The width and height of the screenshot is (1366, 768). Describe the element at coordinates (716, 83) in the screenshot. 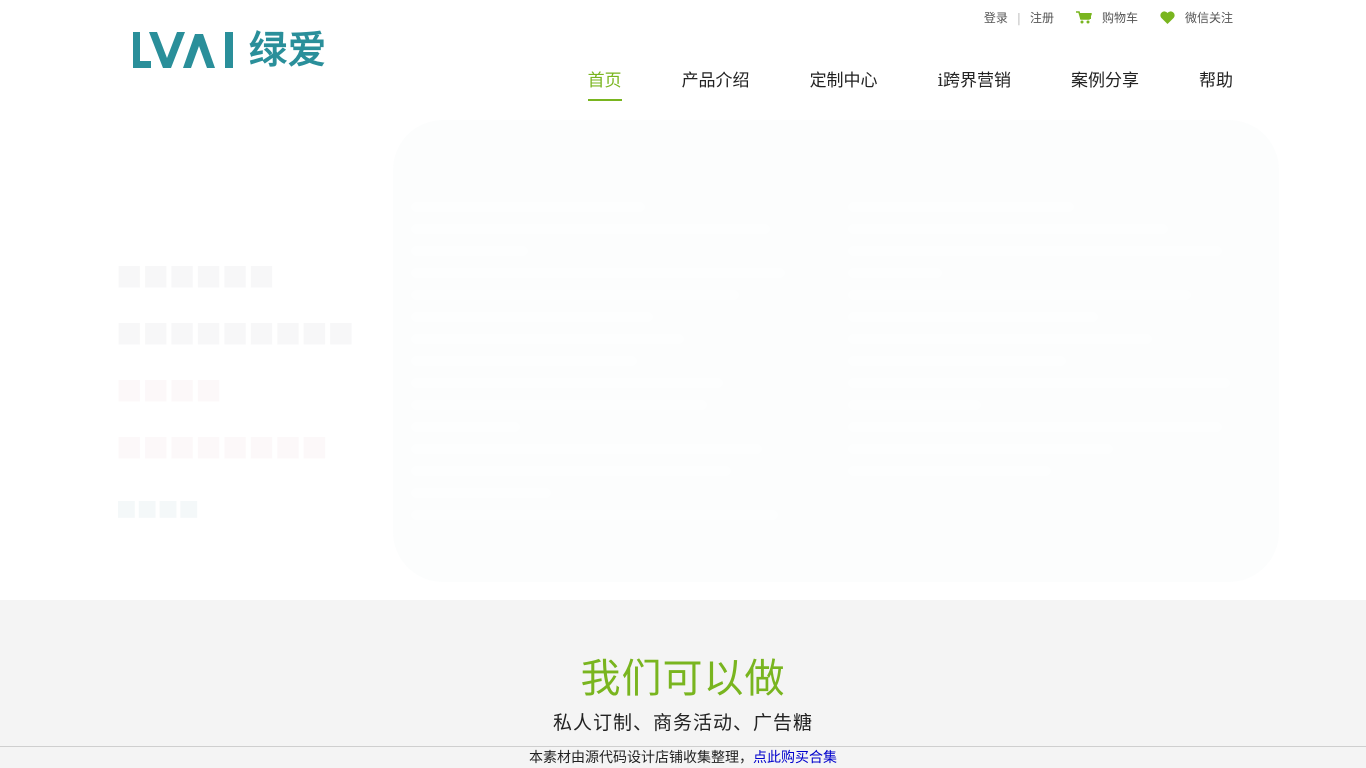

I see `nav-item-products: 产品介绍` at that location.